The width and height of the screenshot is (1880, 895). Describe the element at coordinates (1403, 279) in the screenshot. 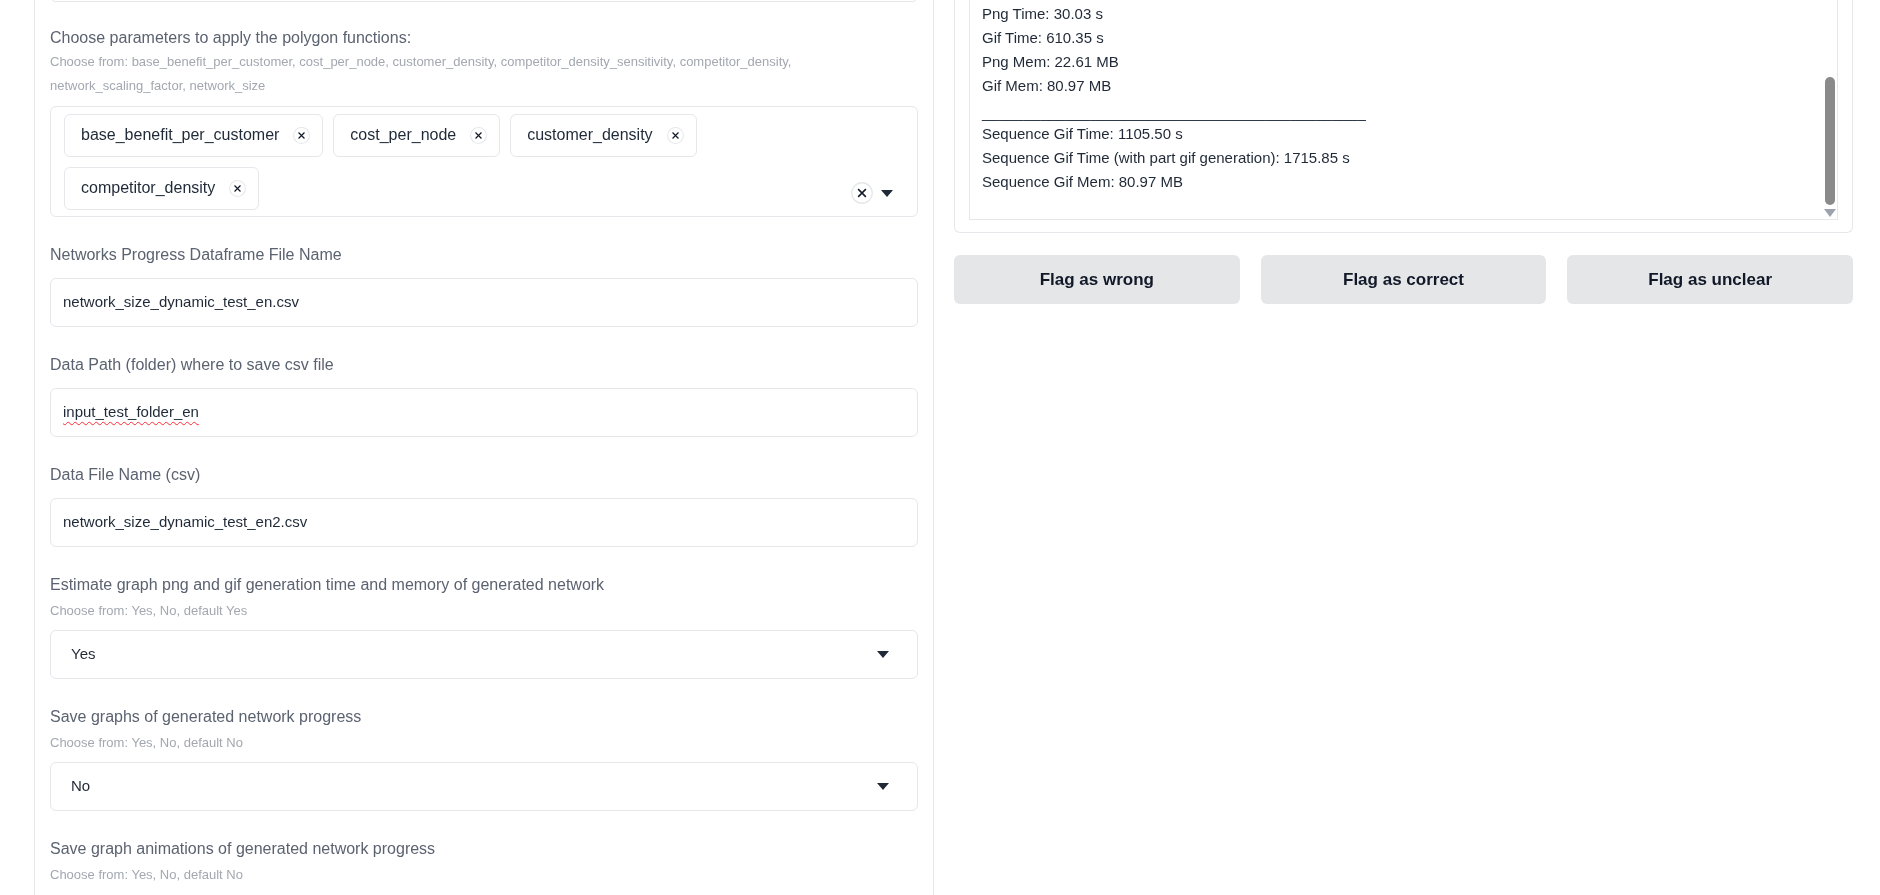

I see `flag-button: Flag as correct` at that location.